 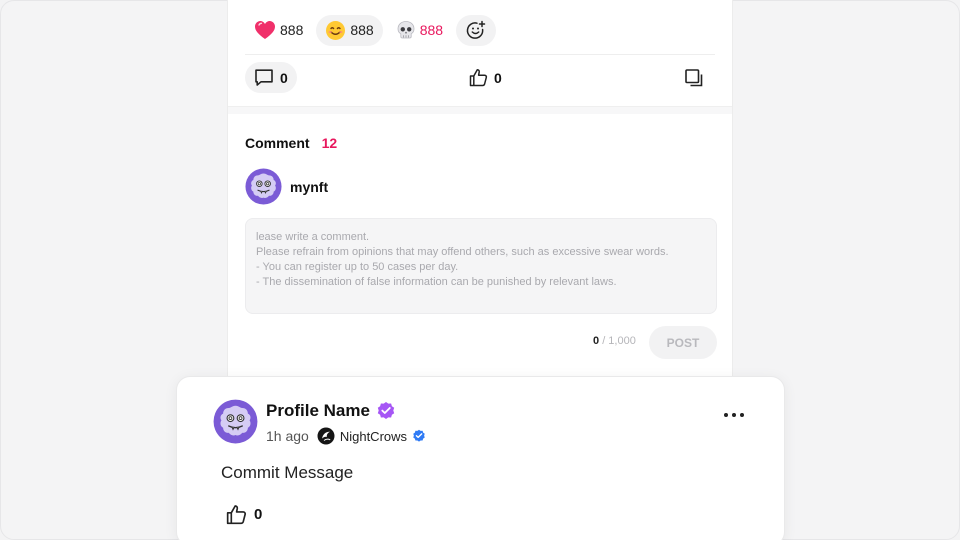 I want to click on comment-section-title: Comment, so click(x=277, y=143).